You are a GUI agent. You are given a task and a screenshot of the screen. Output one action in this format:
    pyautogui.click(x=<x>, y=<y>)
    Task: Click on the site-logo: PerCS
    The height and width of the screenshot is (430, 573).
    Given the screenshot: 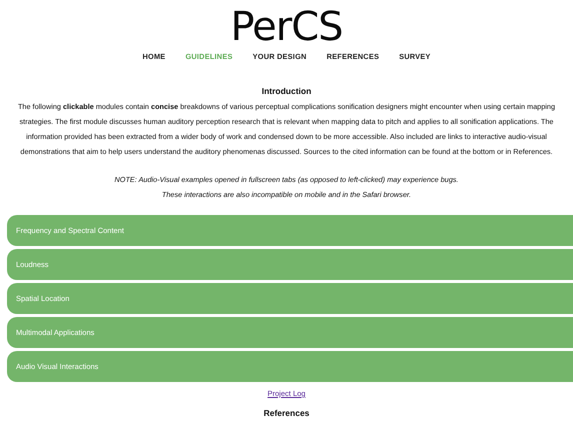 What is the action you would take?
    pyautogui.click(x=286, y=27)
    